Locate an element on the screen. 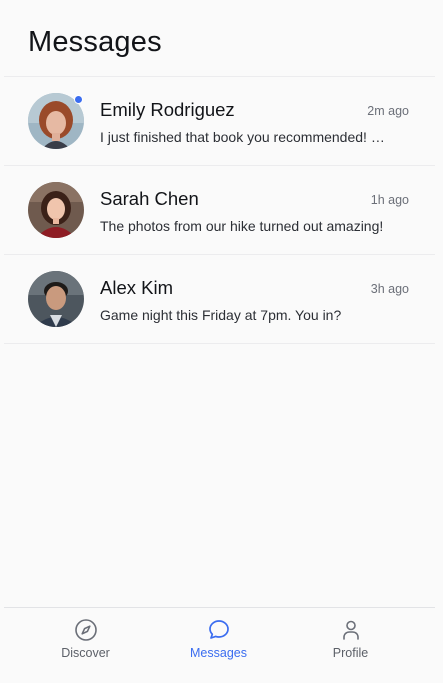  chat-bubble-icon is located at coordinates (218, 629).